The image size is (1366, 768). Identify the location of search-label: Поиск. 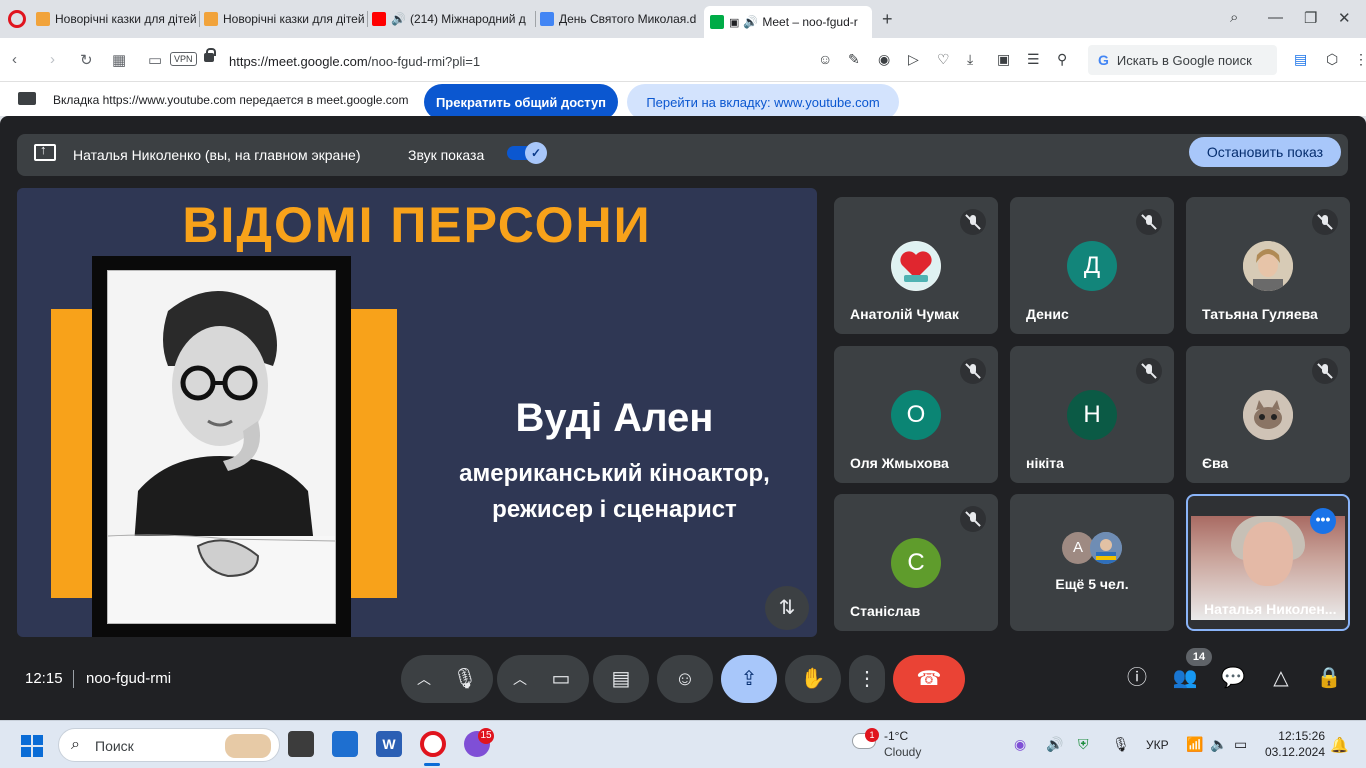
(114, 746).